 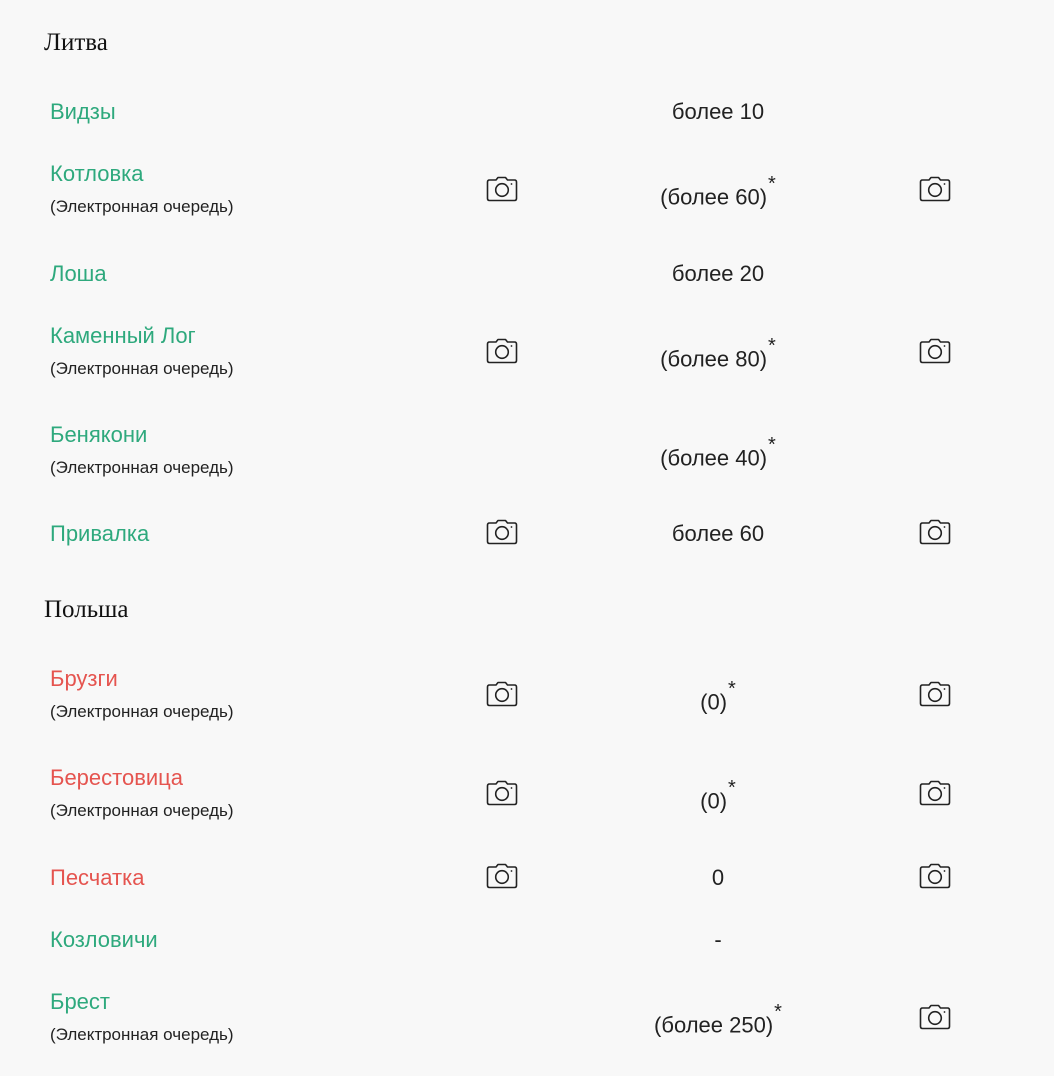 I want to click on checkpoint-name-block: Привалка, so click(x=99, y=534).